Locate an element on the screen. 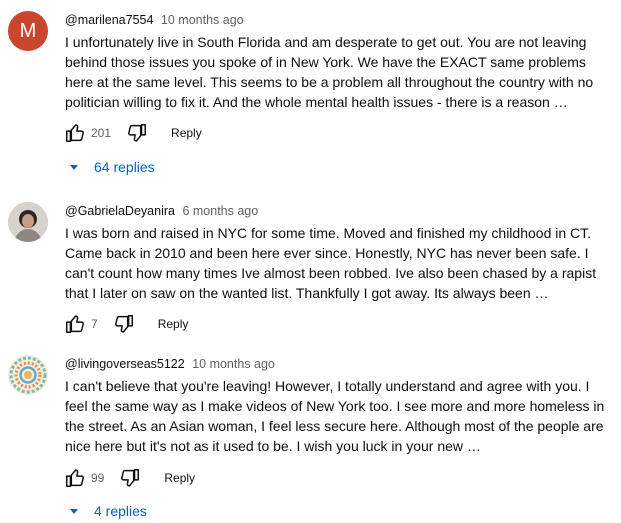  avatar: M is located at coordinates (28, 31).